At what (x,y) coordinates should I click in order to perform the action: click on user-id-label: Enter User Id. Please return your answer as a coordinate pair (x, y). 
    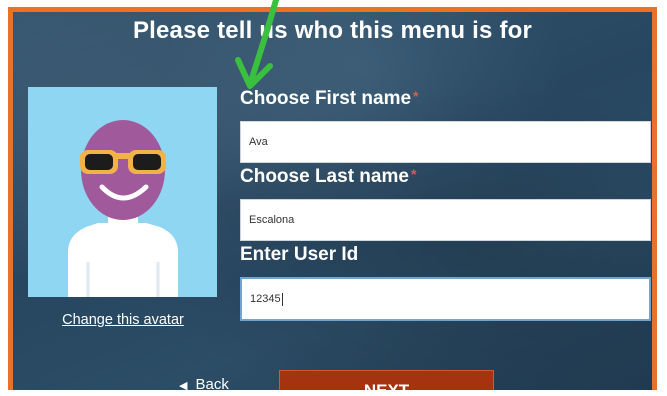
    Looking at the image, I should click on (299, 254).